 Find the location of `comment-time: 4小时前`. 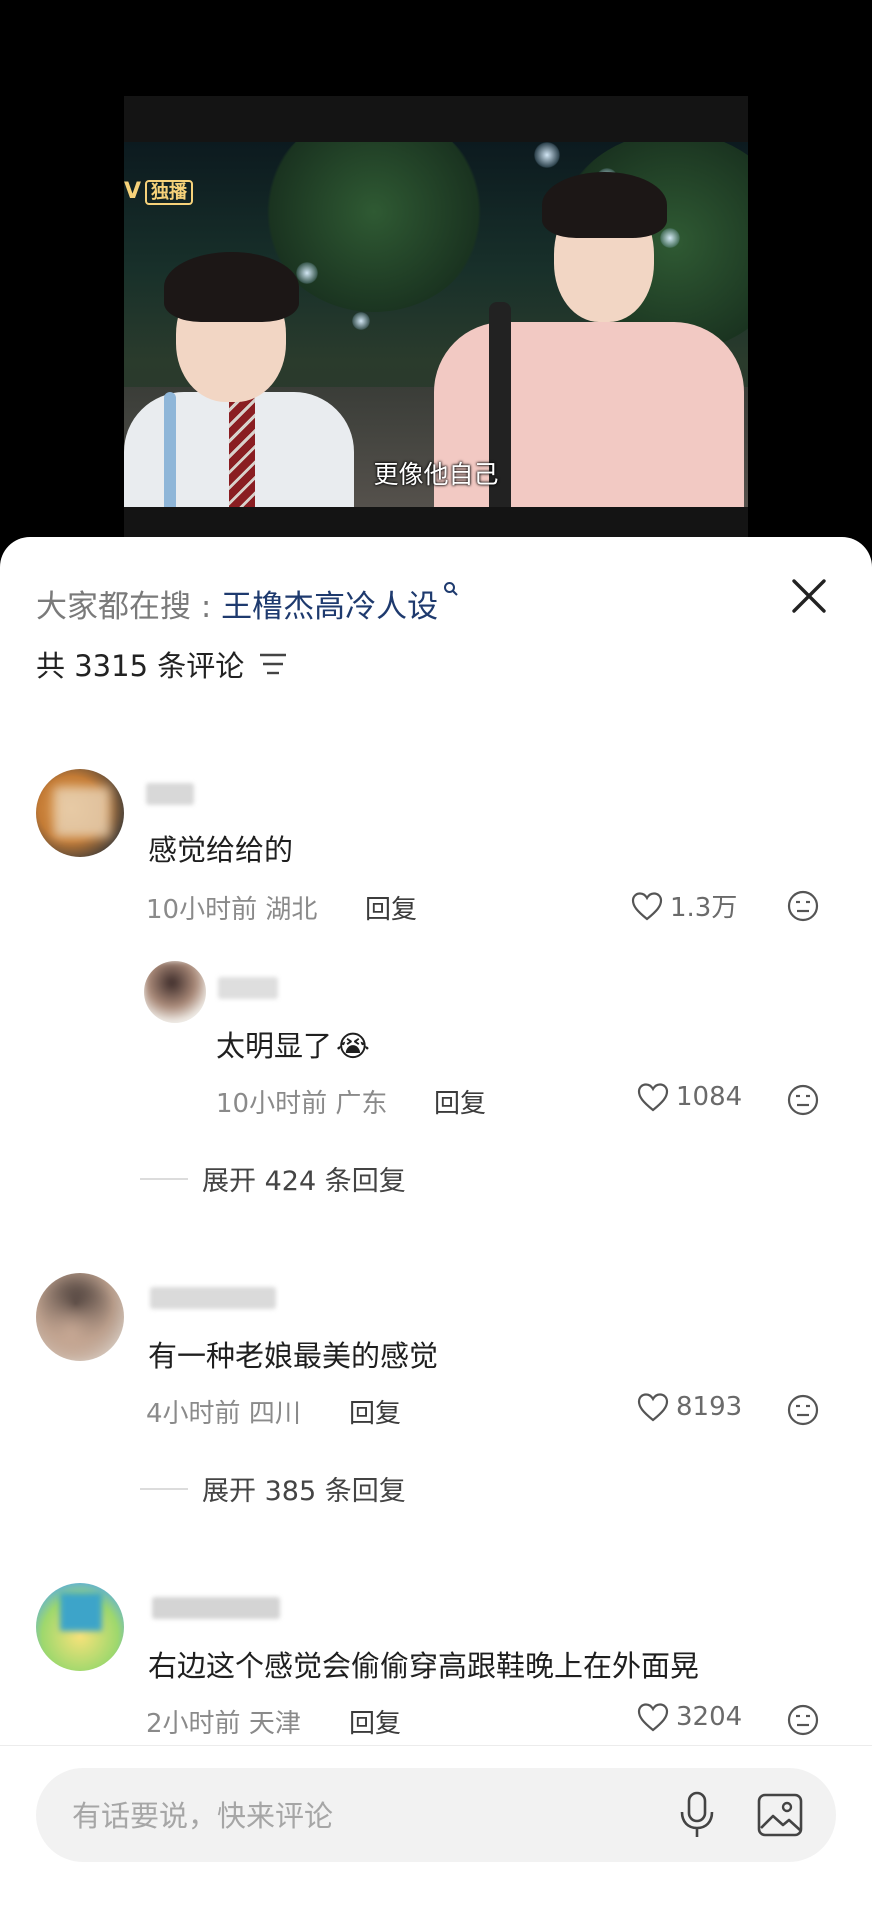

comment-time: 4小时前 is located at coordinates (193, 1414).